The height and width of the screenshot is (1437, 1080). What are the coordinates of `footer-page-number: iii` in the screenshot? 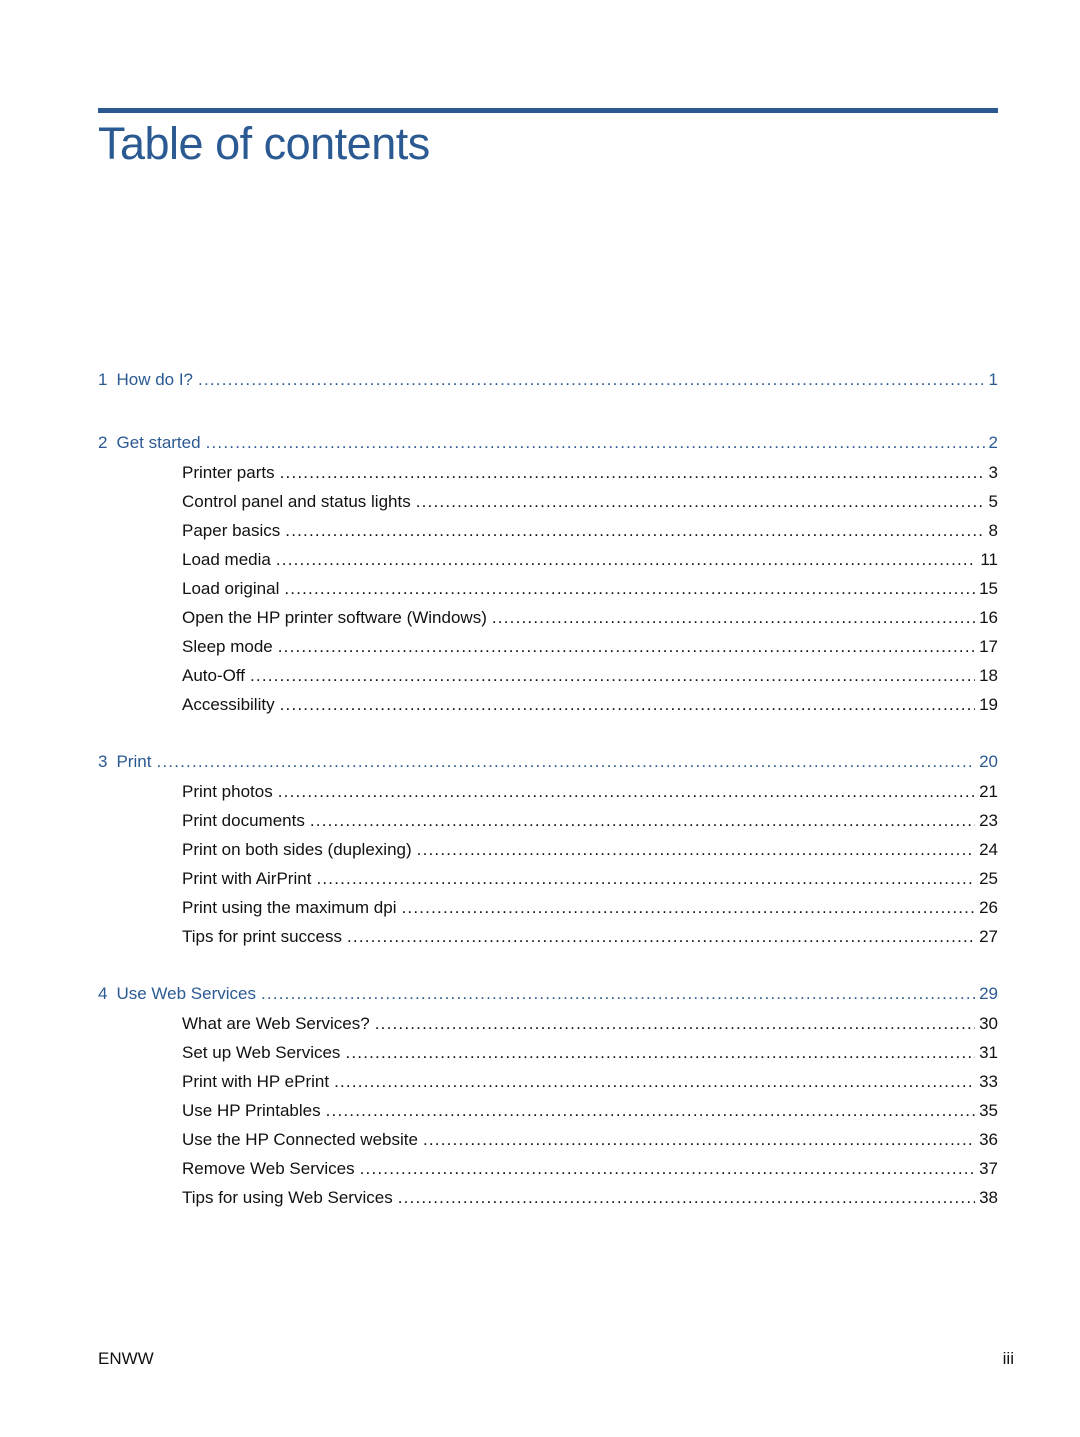 It's located at (1008, 1358).